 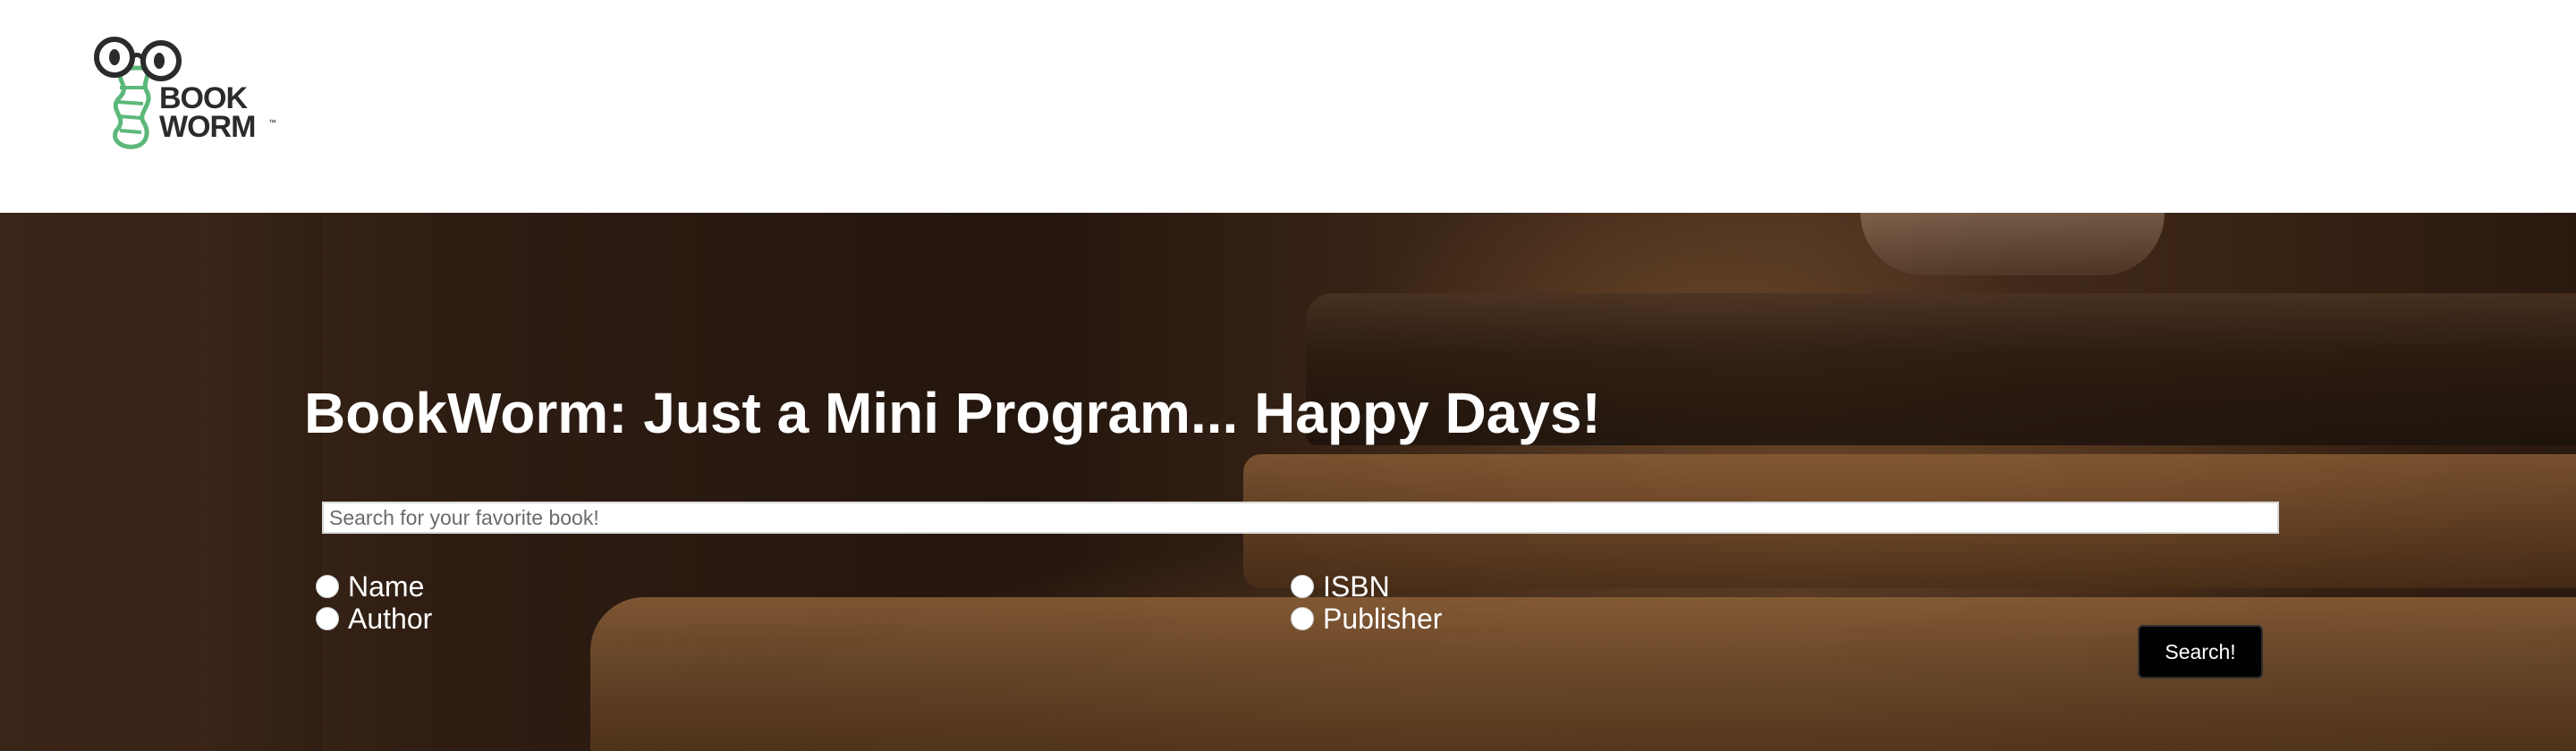 What do you see at coordinates (2200, 652) in the screenshot?
I see `search-button: Search!` at bounding box center [2200, 652].